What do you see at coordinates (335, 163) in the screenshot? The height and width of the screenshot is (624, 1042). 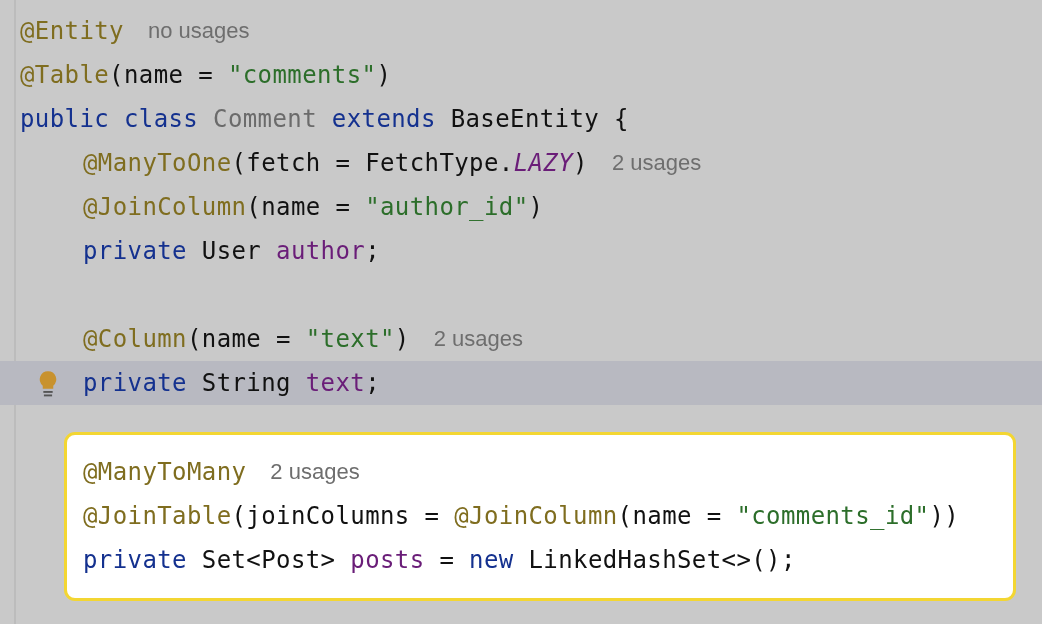 I see `code-line: @ManyToOne(fetch = FetchType.LAZY)` at bounding box center [335, 163].